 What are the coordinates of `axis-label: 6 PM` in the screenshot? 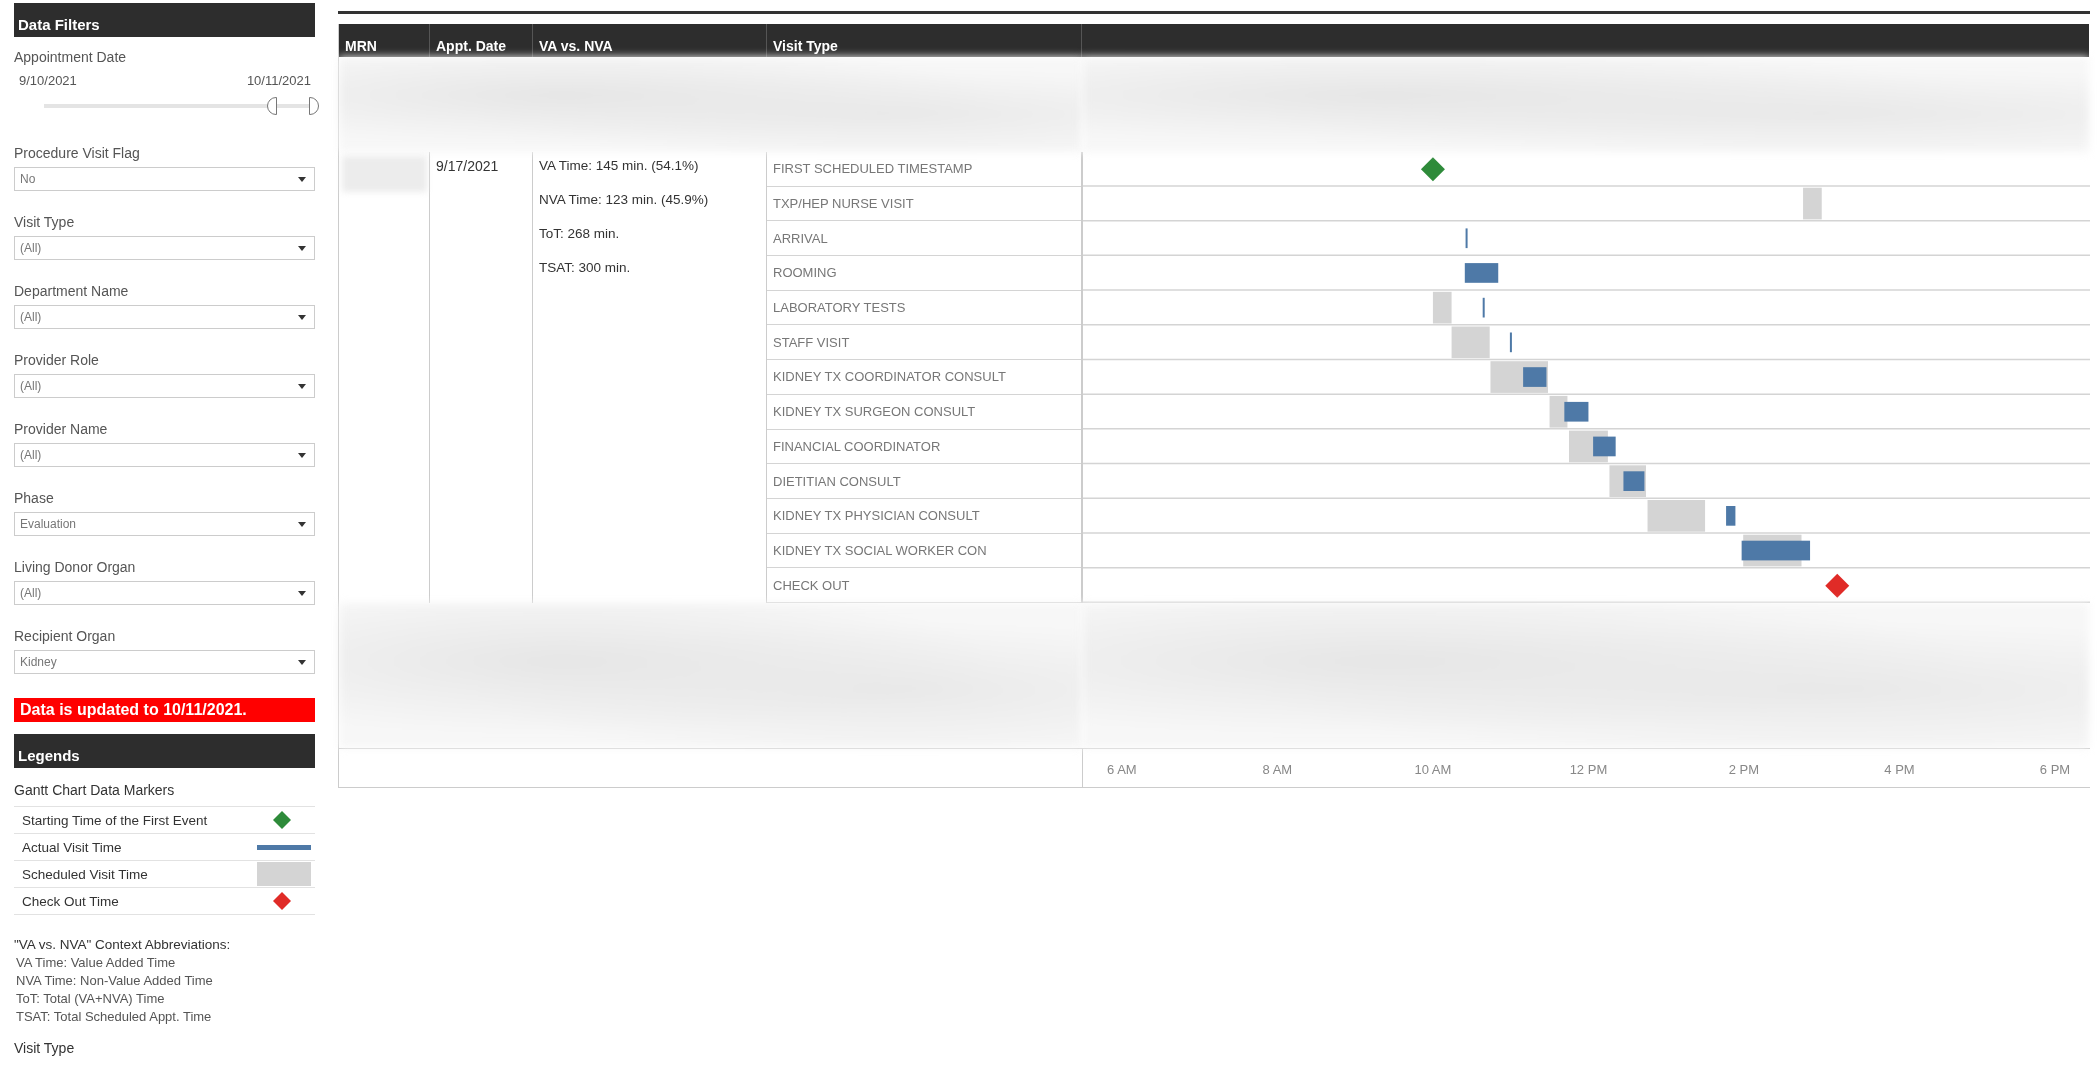 It's located at (2055, 770).